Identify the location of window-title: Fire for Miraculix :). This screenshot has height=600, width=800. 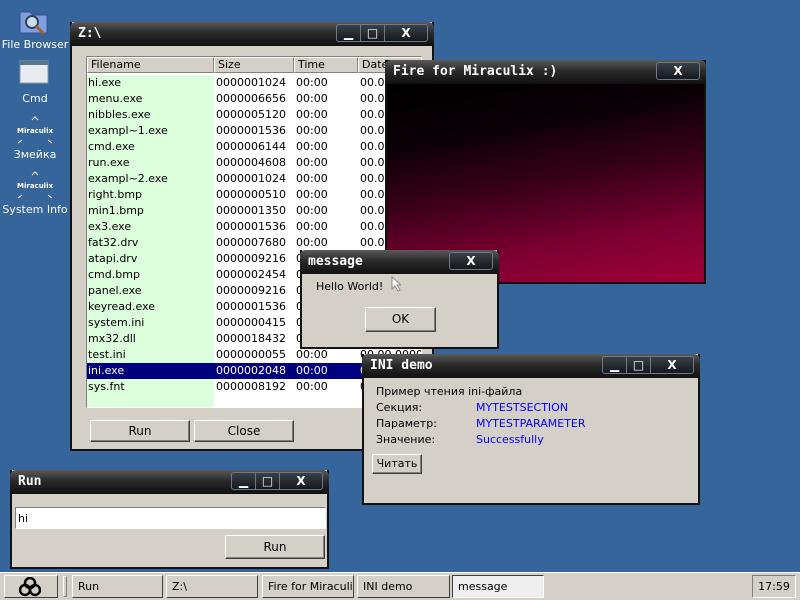
(475, 71).